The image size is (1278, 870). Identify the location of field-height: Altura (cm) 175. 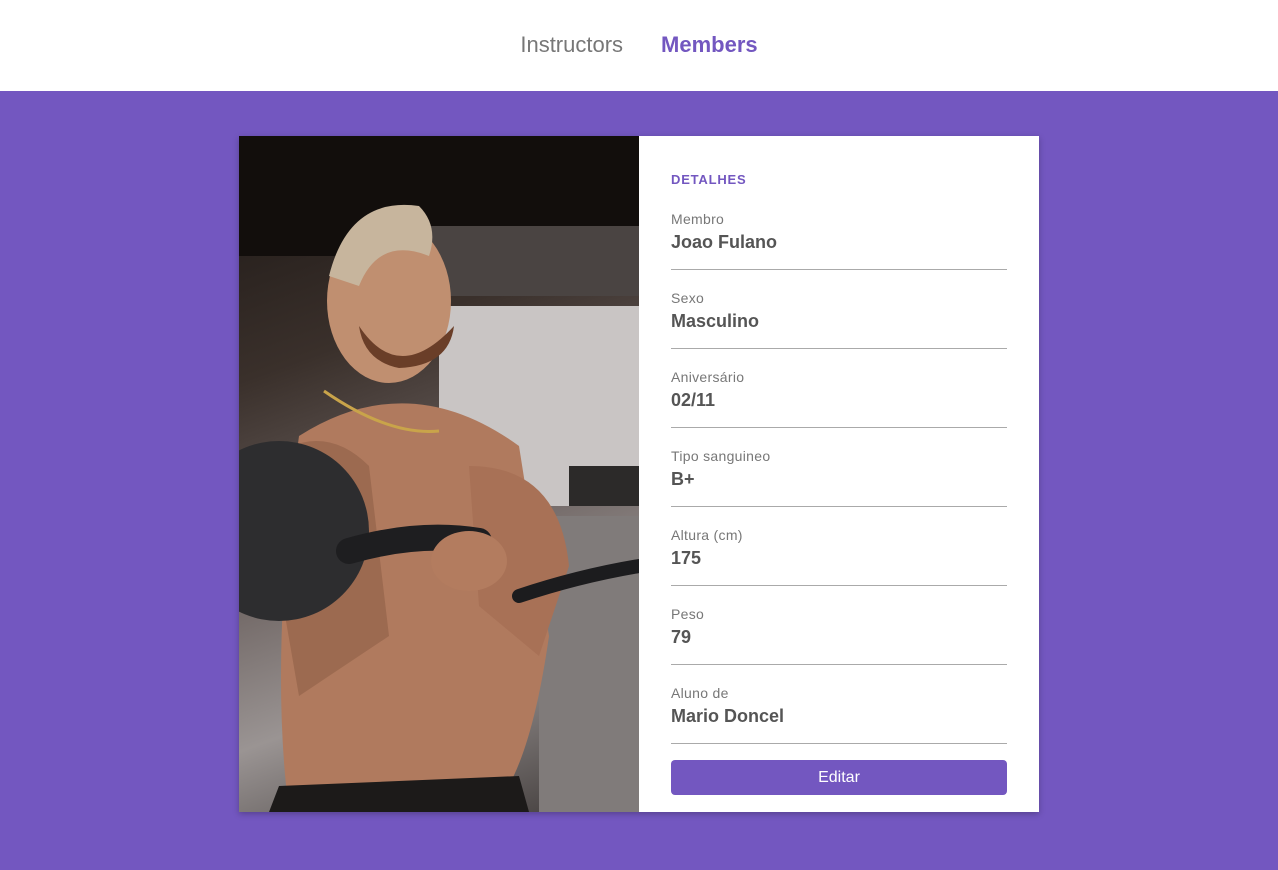
(839, 556).